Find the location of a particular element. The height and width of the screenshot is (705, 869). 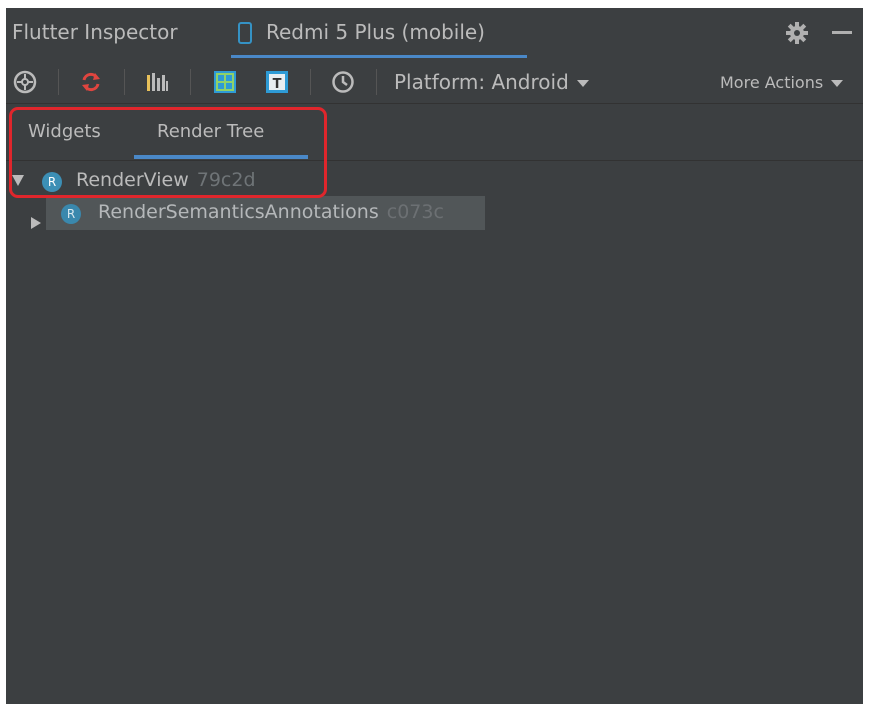

node-label: RenderView 79c2d is located at coordinates (166, 180).